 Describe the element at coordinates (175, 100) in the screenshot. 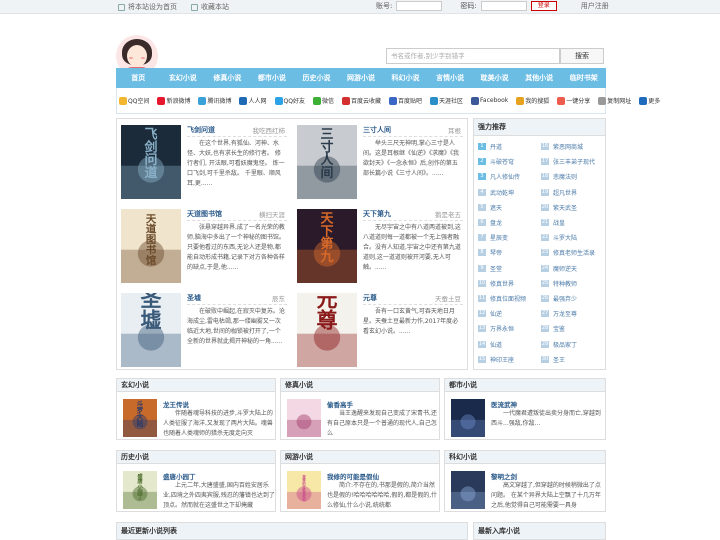

I see `share-1: 新浪微博` at that location.